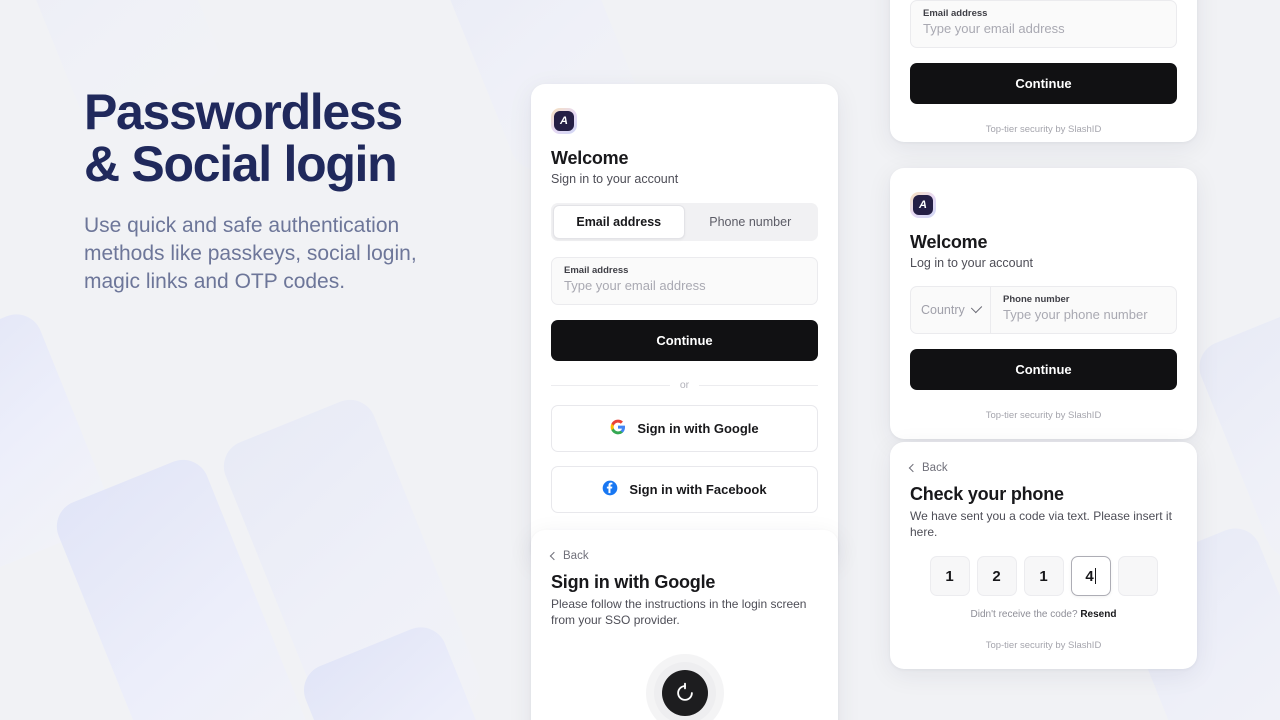 The width and height of the screenshot is (1280, 720). Describe the element at coordinates (943, 310) in the screenshot. I see `country-select-value: Country` at that location.